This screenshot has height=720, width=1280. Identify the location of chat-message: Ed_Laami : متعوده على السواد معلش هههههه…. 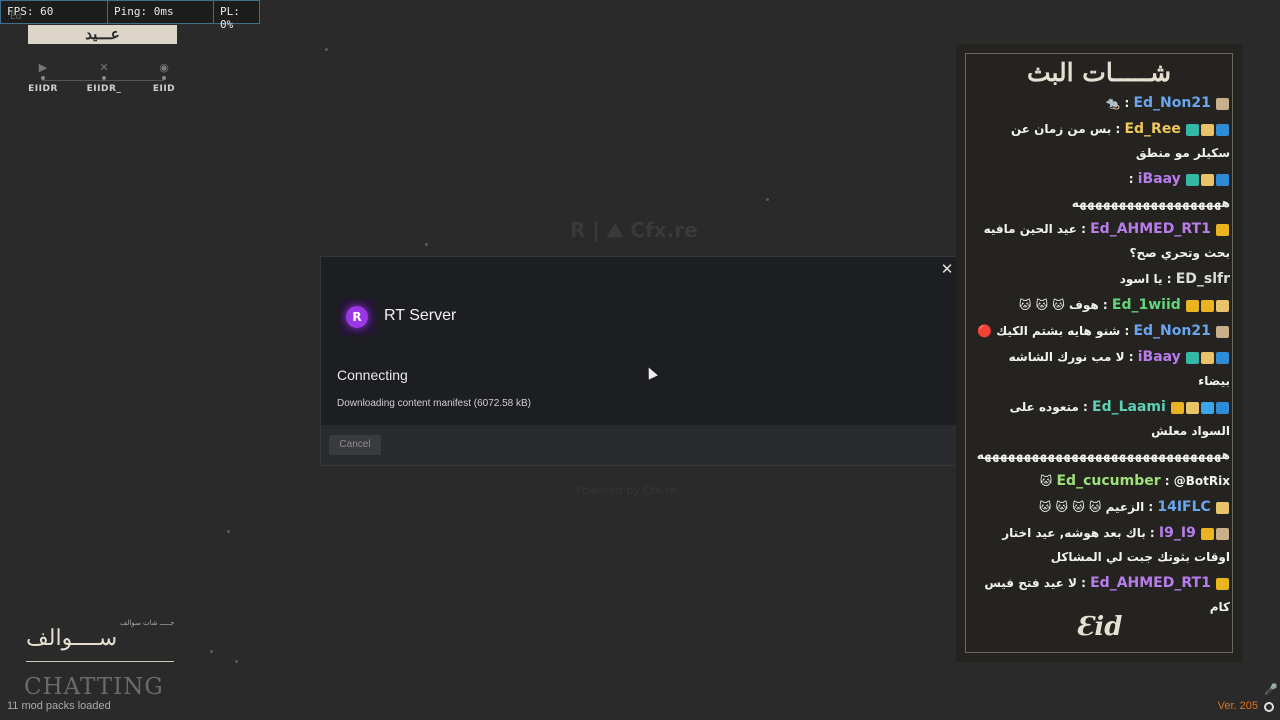
(1102, 431).